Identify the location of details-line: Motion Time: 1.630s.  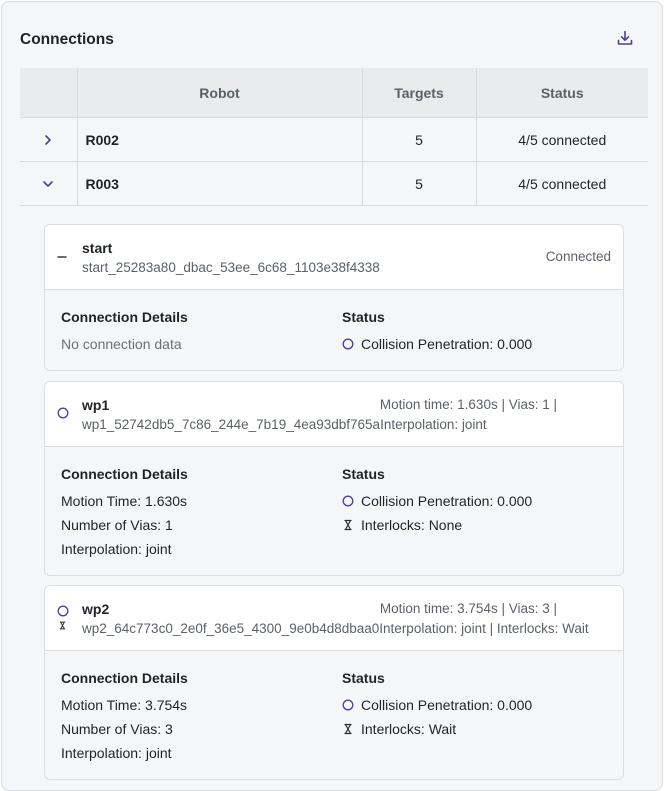
(124, 501).